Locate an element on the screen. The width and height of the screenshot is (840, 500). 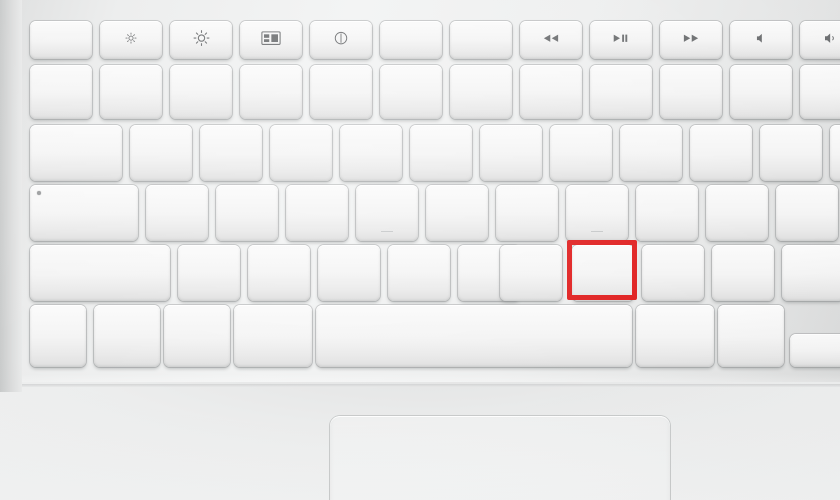
mute-icon is located at coordinates (761, 40).